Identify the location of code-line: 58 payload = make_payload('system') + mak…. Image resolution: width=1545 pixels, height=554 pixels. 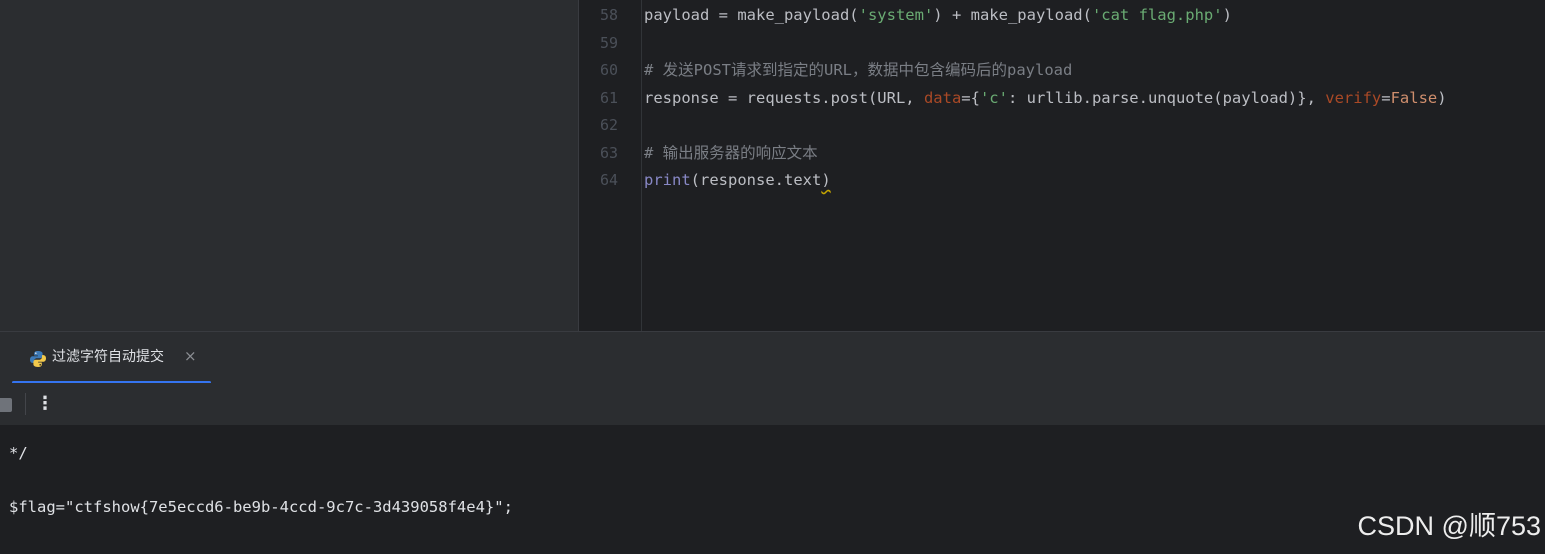
(1062, 15).